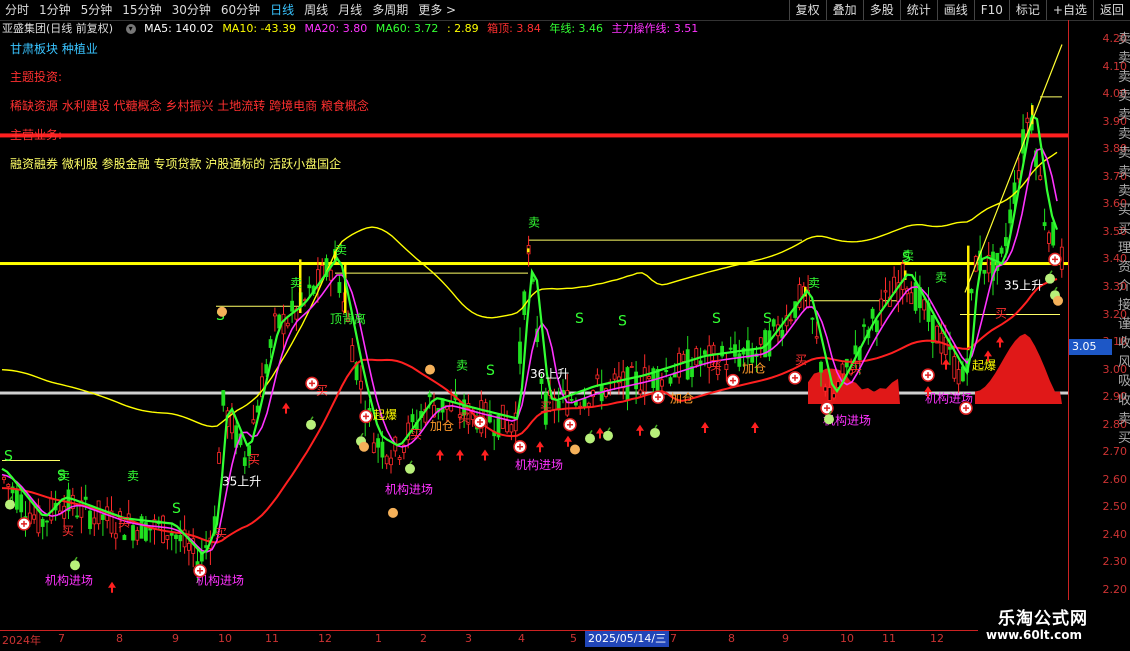  What do you see at coordinates (1111, 10) in the screenshot?
I see `tool-button-8: 返回` at bounding box center [1111, 10].